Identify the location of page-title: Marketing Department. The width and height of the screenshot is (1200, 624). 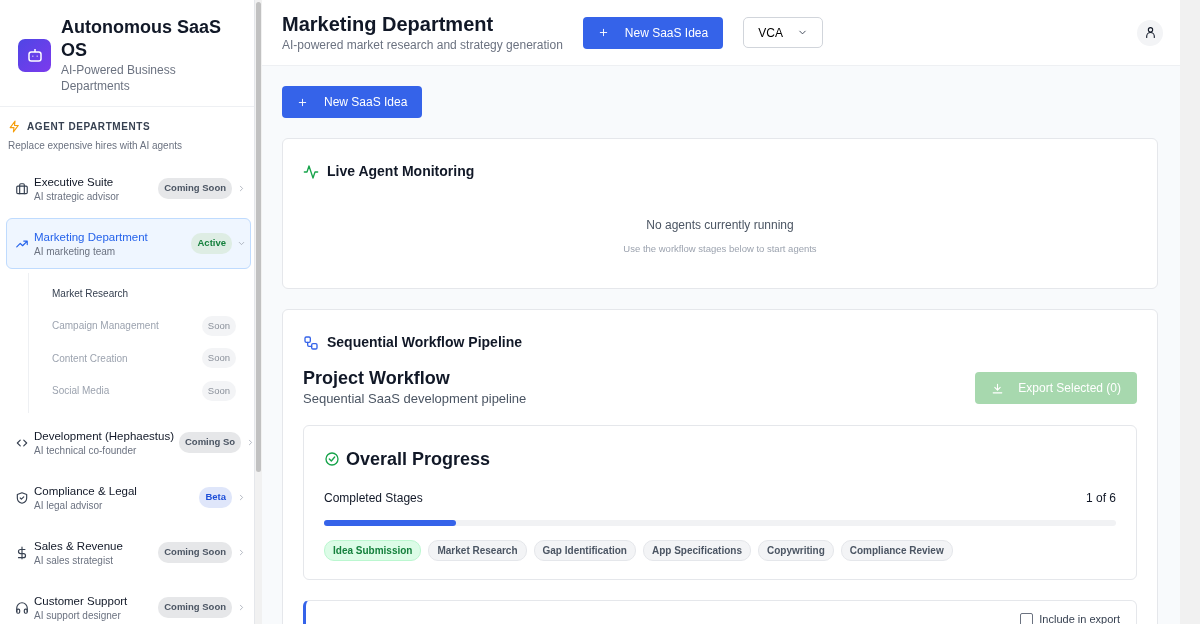
(388, 23).